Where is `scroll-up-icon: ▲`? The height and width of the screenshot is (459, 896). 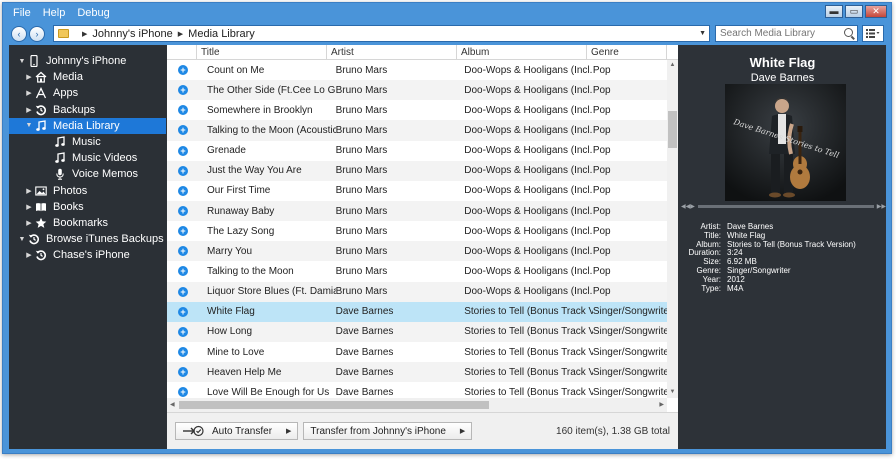
scroll-up-icon: ▲ is located at coordinates (672, 65).